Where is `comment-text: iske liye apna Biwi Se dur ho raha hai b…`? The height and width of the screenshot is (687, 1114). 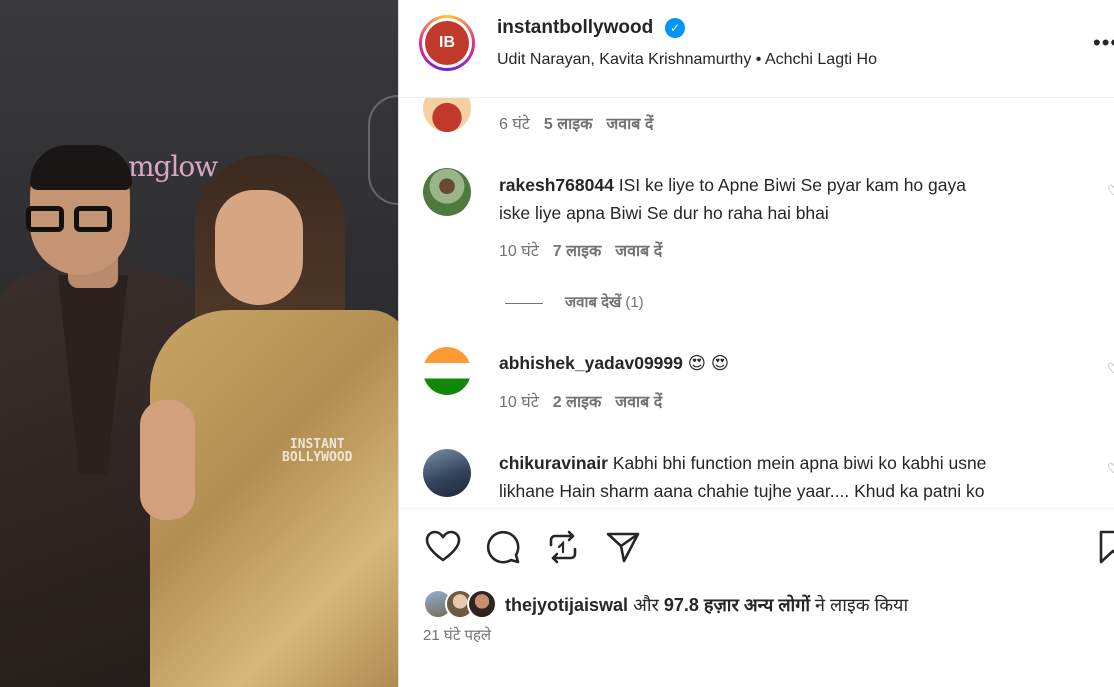
comment-text: iske liye apna Biwi Se dur ho raha hai b… is located at coordinates (664, 213).